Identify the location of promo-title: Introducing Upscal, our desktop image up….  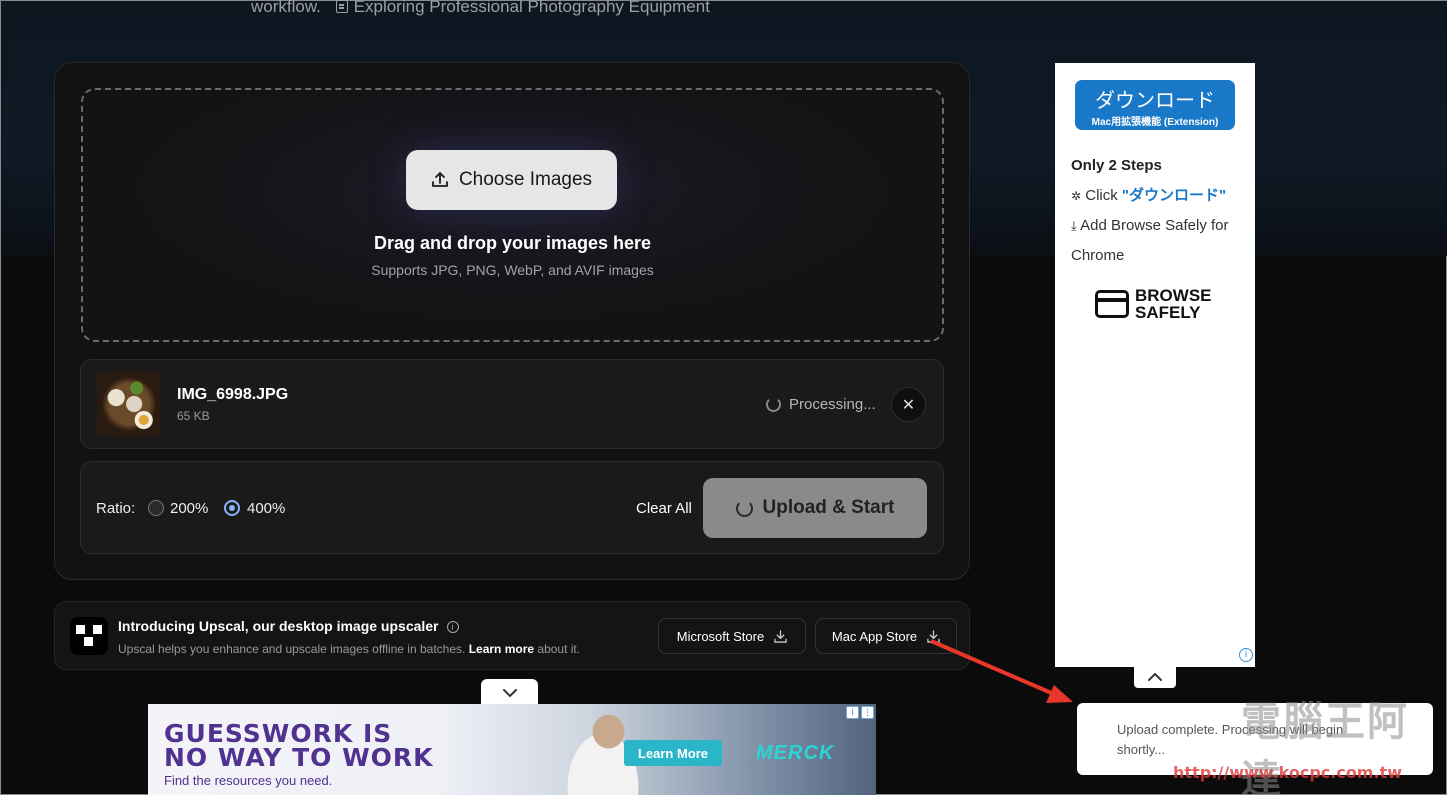
(288, 626).